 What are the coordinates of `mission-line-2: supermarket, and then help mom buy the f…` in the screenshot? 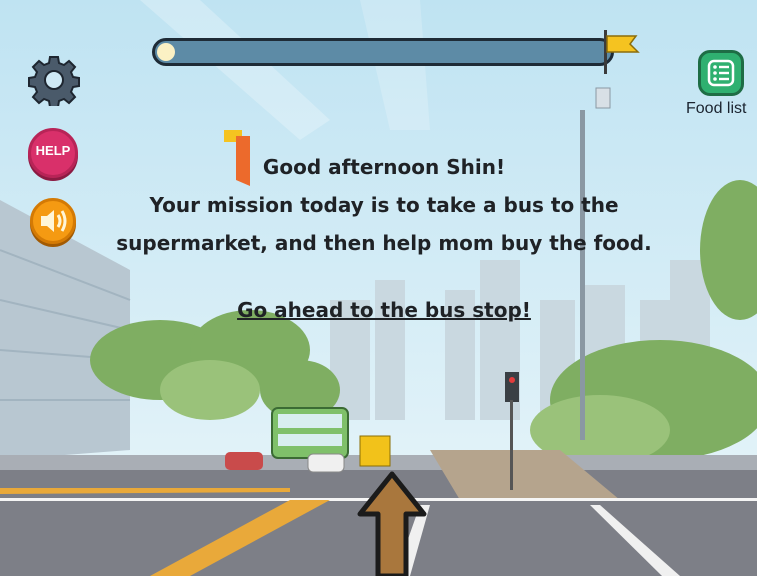 It's located at (384, 243).